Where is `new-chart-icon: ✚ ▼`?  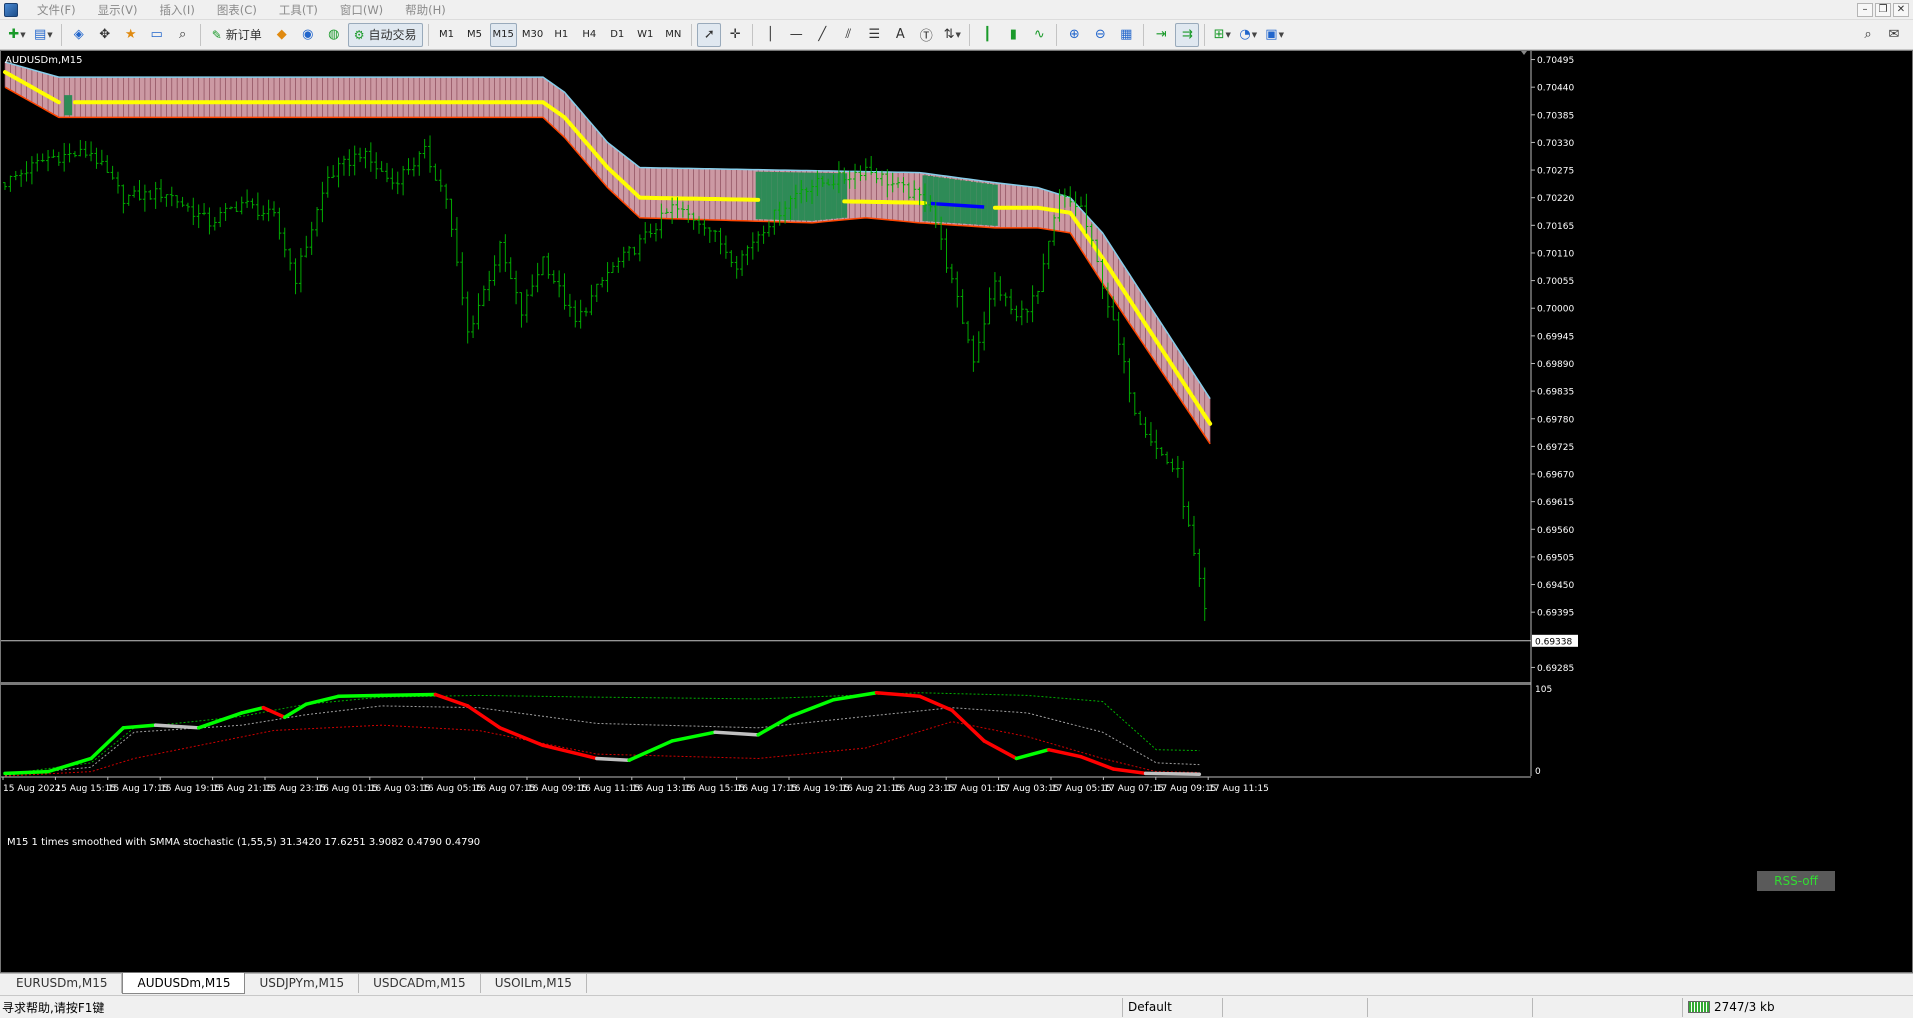 new-chart-icon: ✚ ▼ is located at coordinates (17, 35).